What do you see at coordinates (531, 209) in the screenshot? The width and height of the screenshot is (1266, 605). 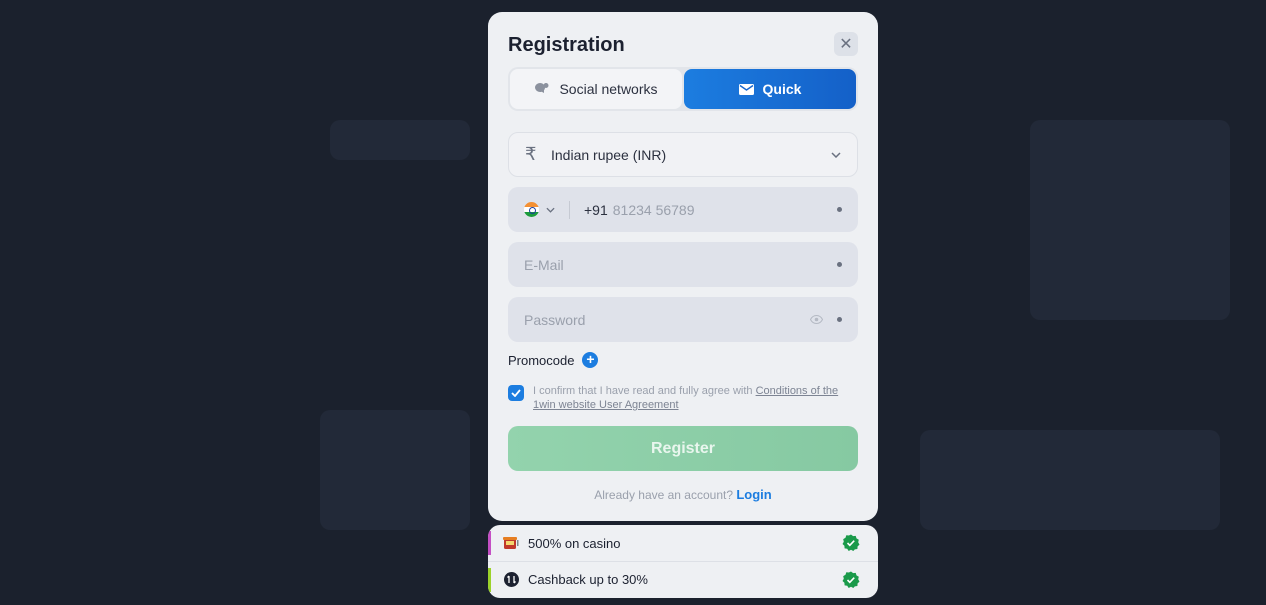 I see `india-flag-icon` at bounding box center [531, 209].